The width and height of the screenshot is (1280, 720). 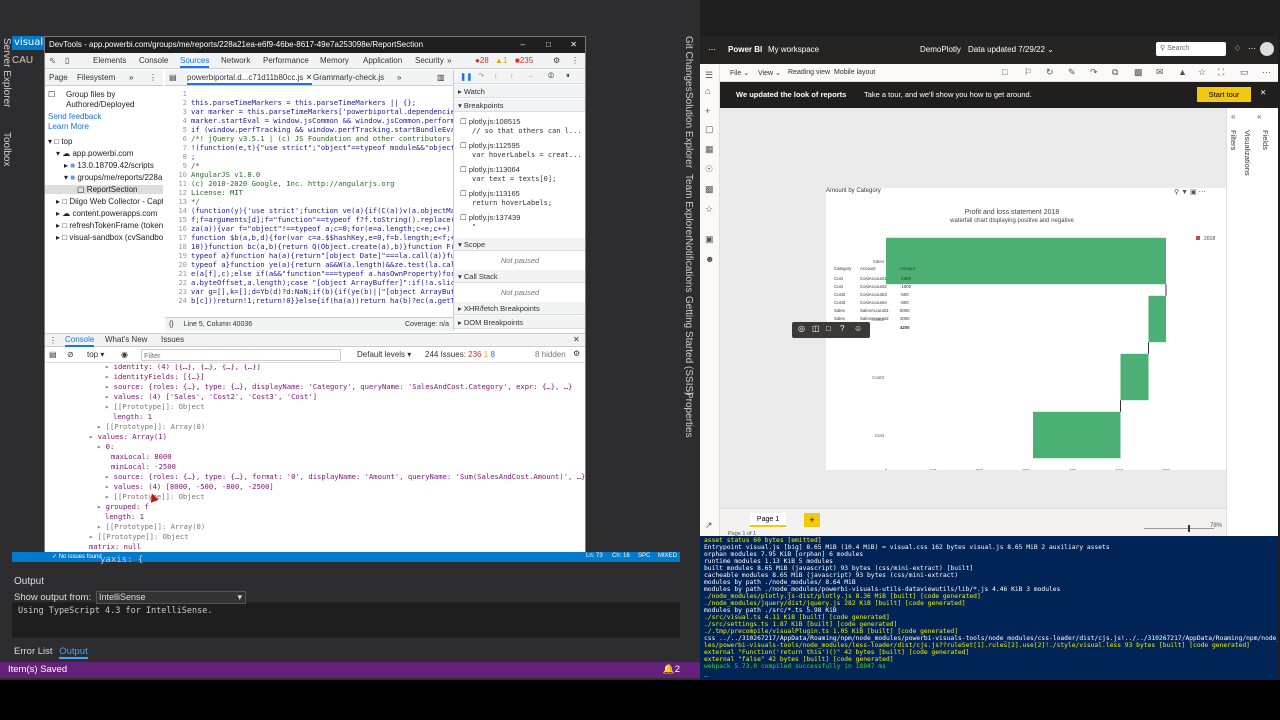 What do you see at coordinates (176, 291) in the screenshot?
I see `line-number: 23` at bounding box center [176, 291].